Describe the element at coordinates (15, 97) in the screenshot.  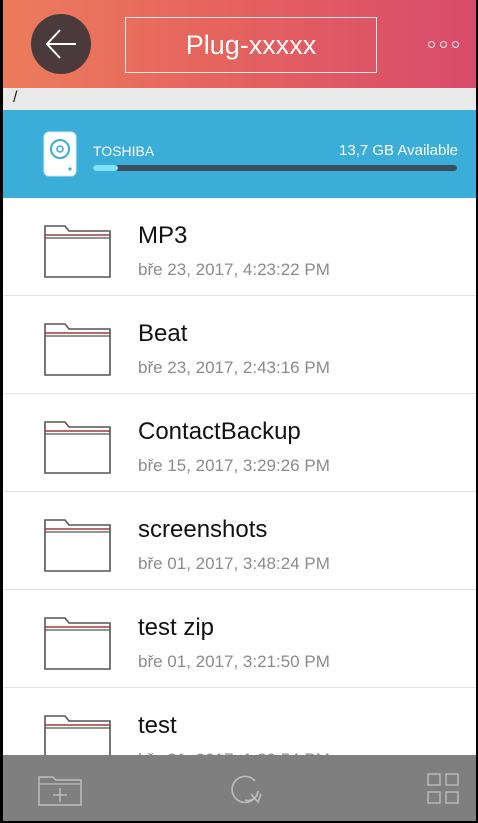
I see `current-path: /` at that location.